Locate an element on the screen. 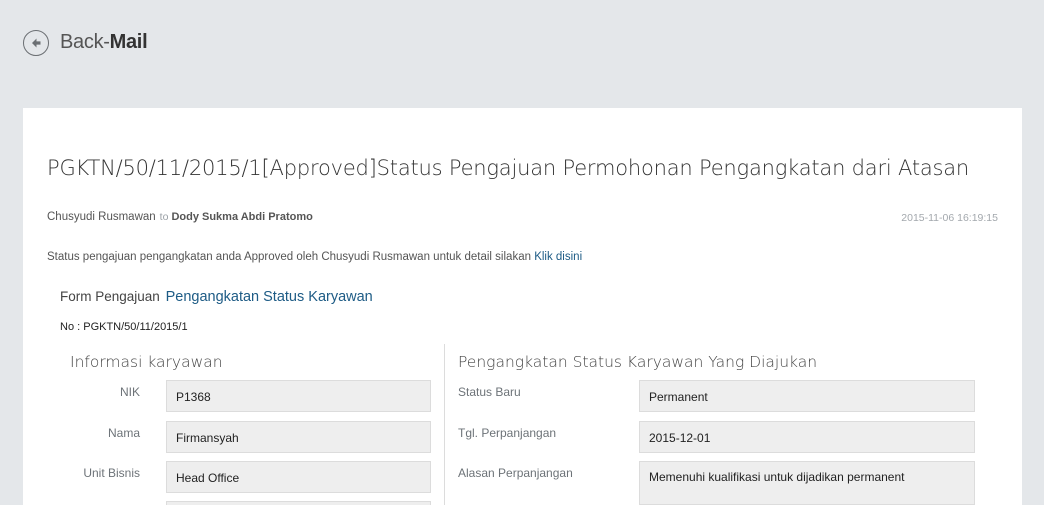 The height and width of the screenshot is (505, 1044). tgl-perpanjangan-label: Tgl. Perpanjangan is located at coordinates (507, 433).